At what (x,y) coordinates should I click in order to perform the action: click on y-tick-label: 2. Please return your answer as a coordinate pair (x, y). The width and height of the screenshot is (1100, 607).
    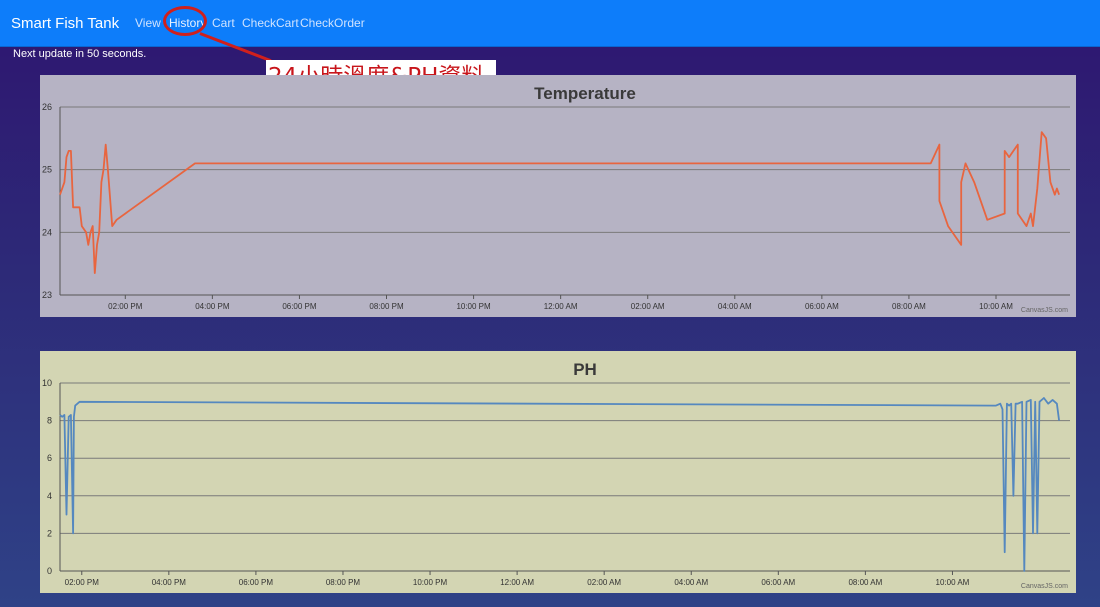
    Looking at the image, I should click on (49, 533).